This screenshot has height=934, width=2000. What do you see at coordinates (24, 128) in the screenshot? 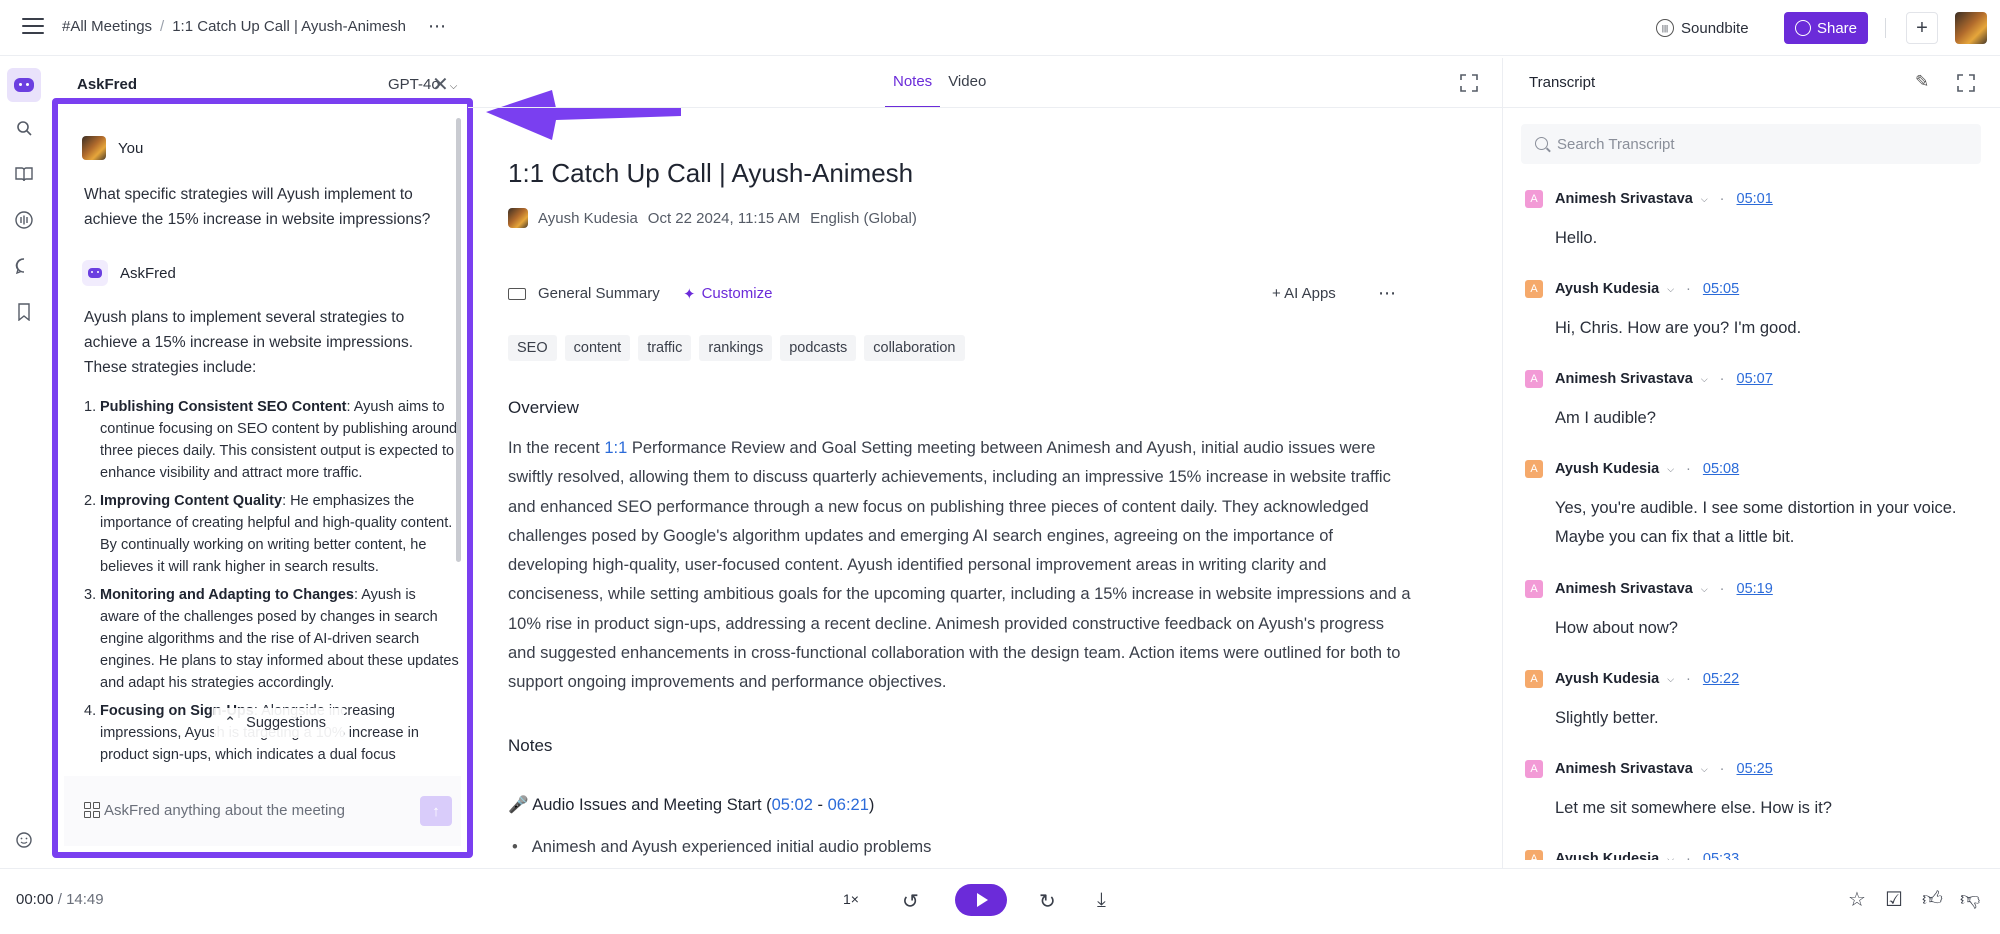
I see `search-rail-button` at bounding box center [24, 128].